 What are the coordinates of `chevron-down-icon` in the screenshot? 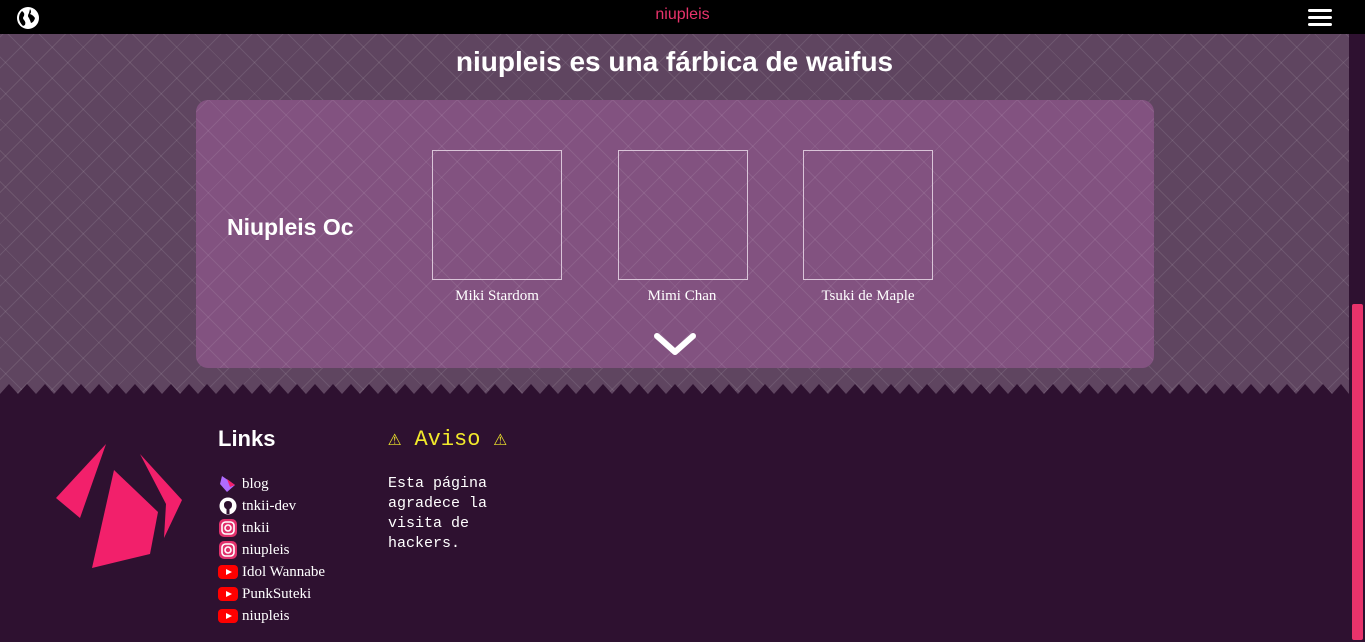 It's located at (675, 345).